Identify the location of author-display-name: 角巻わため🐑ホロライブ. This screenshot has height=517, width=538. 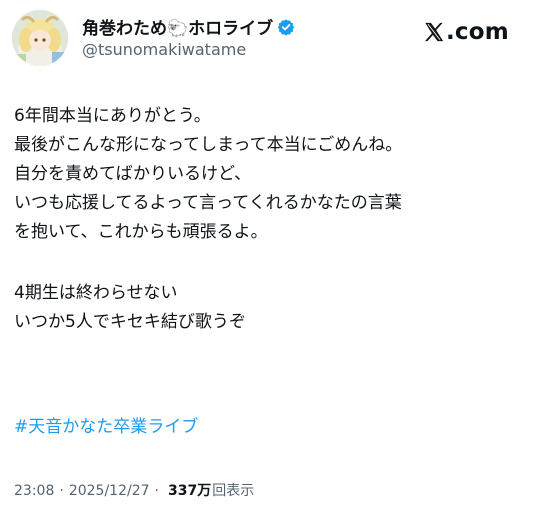
(177, 26).